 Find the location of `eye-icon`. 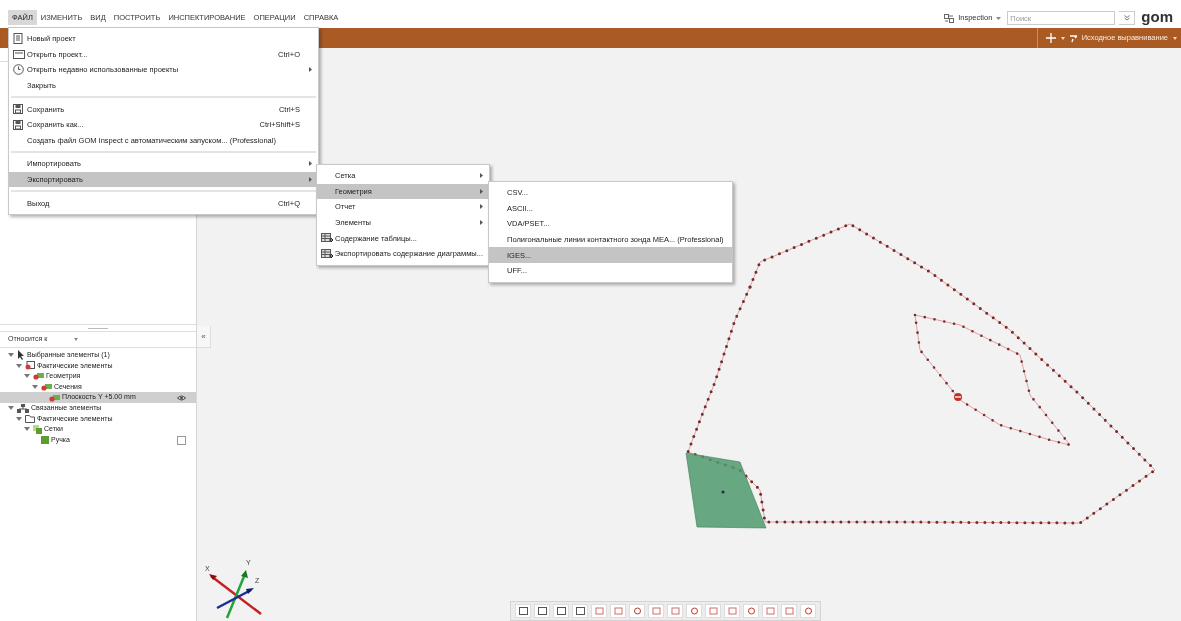

eye-icon is located at coordinates (181, 397).